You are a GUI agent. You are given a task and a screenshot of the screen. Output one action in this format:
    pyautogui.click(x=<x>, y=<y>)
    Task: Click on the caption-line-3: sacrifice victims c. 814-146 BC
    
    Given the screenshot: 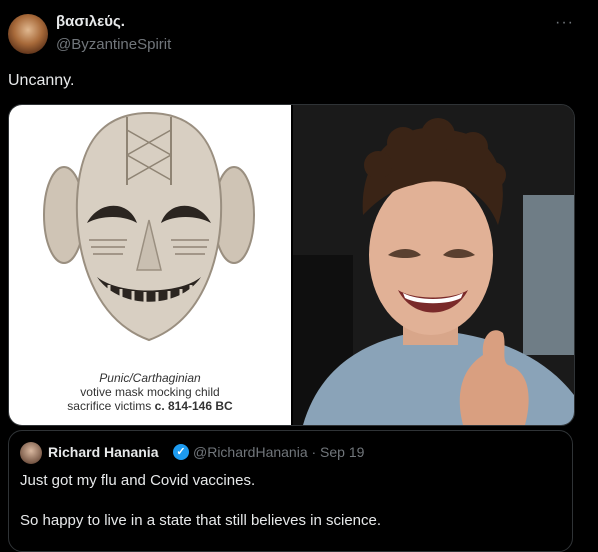 What is the action you would take?
    pyautogui.click(x=150, y=406)
    